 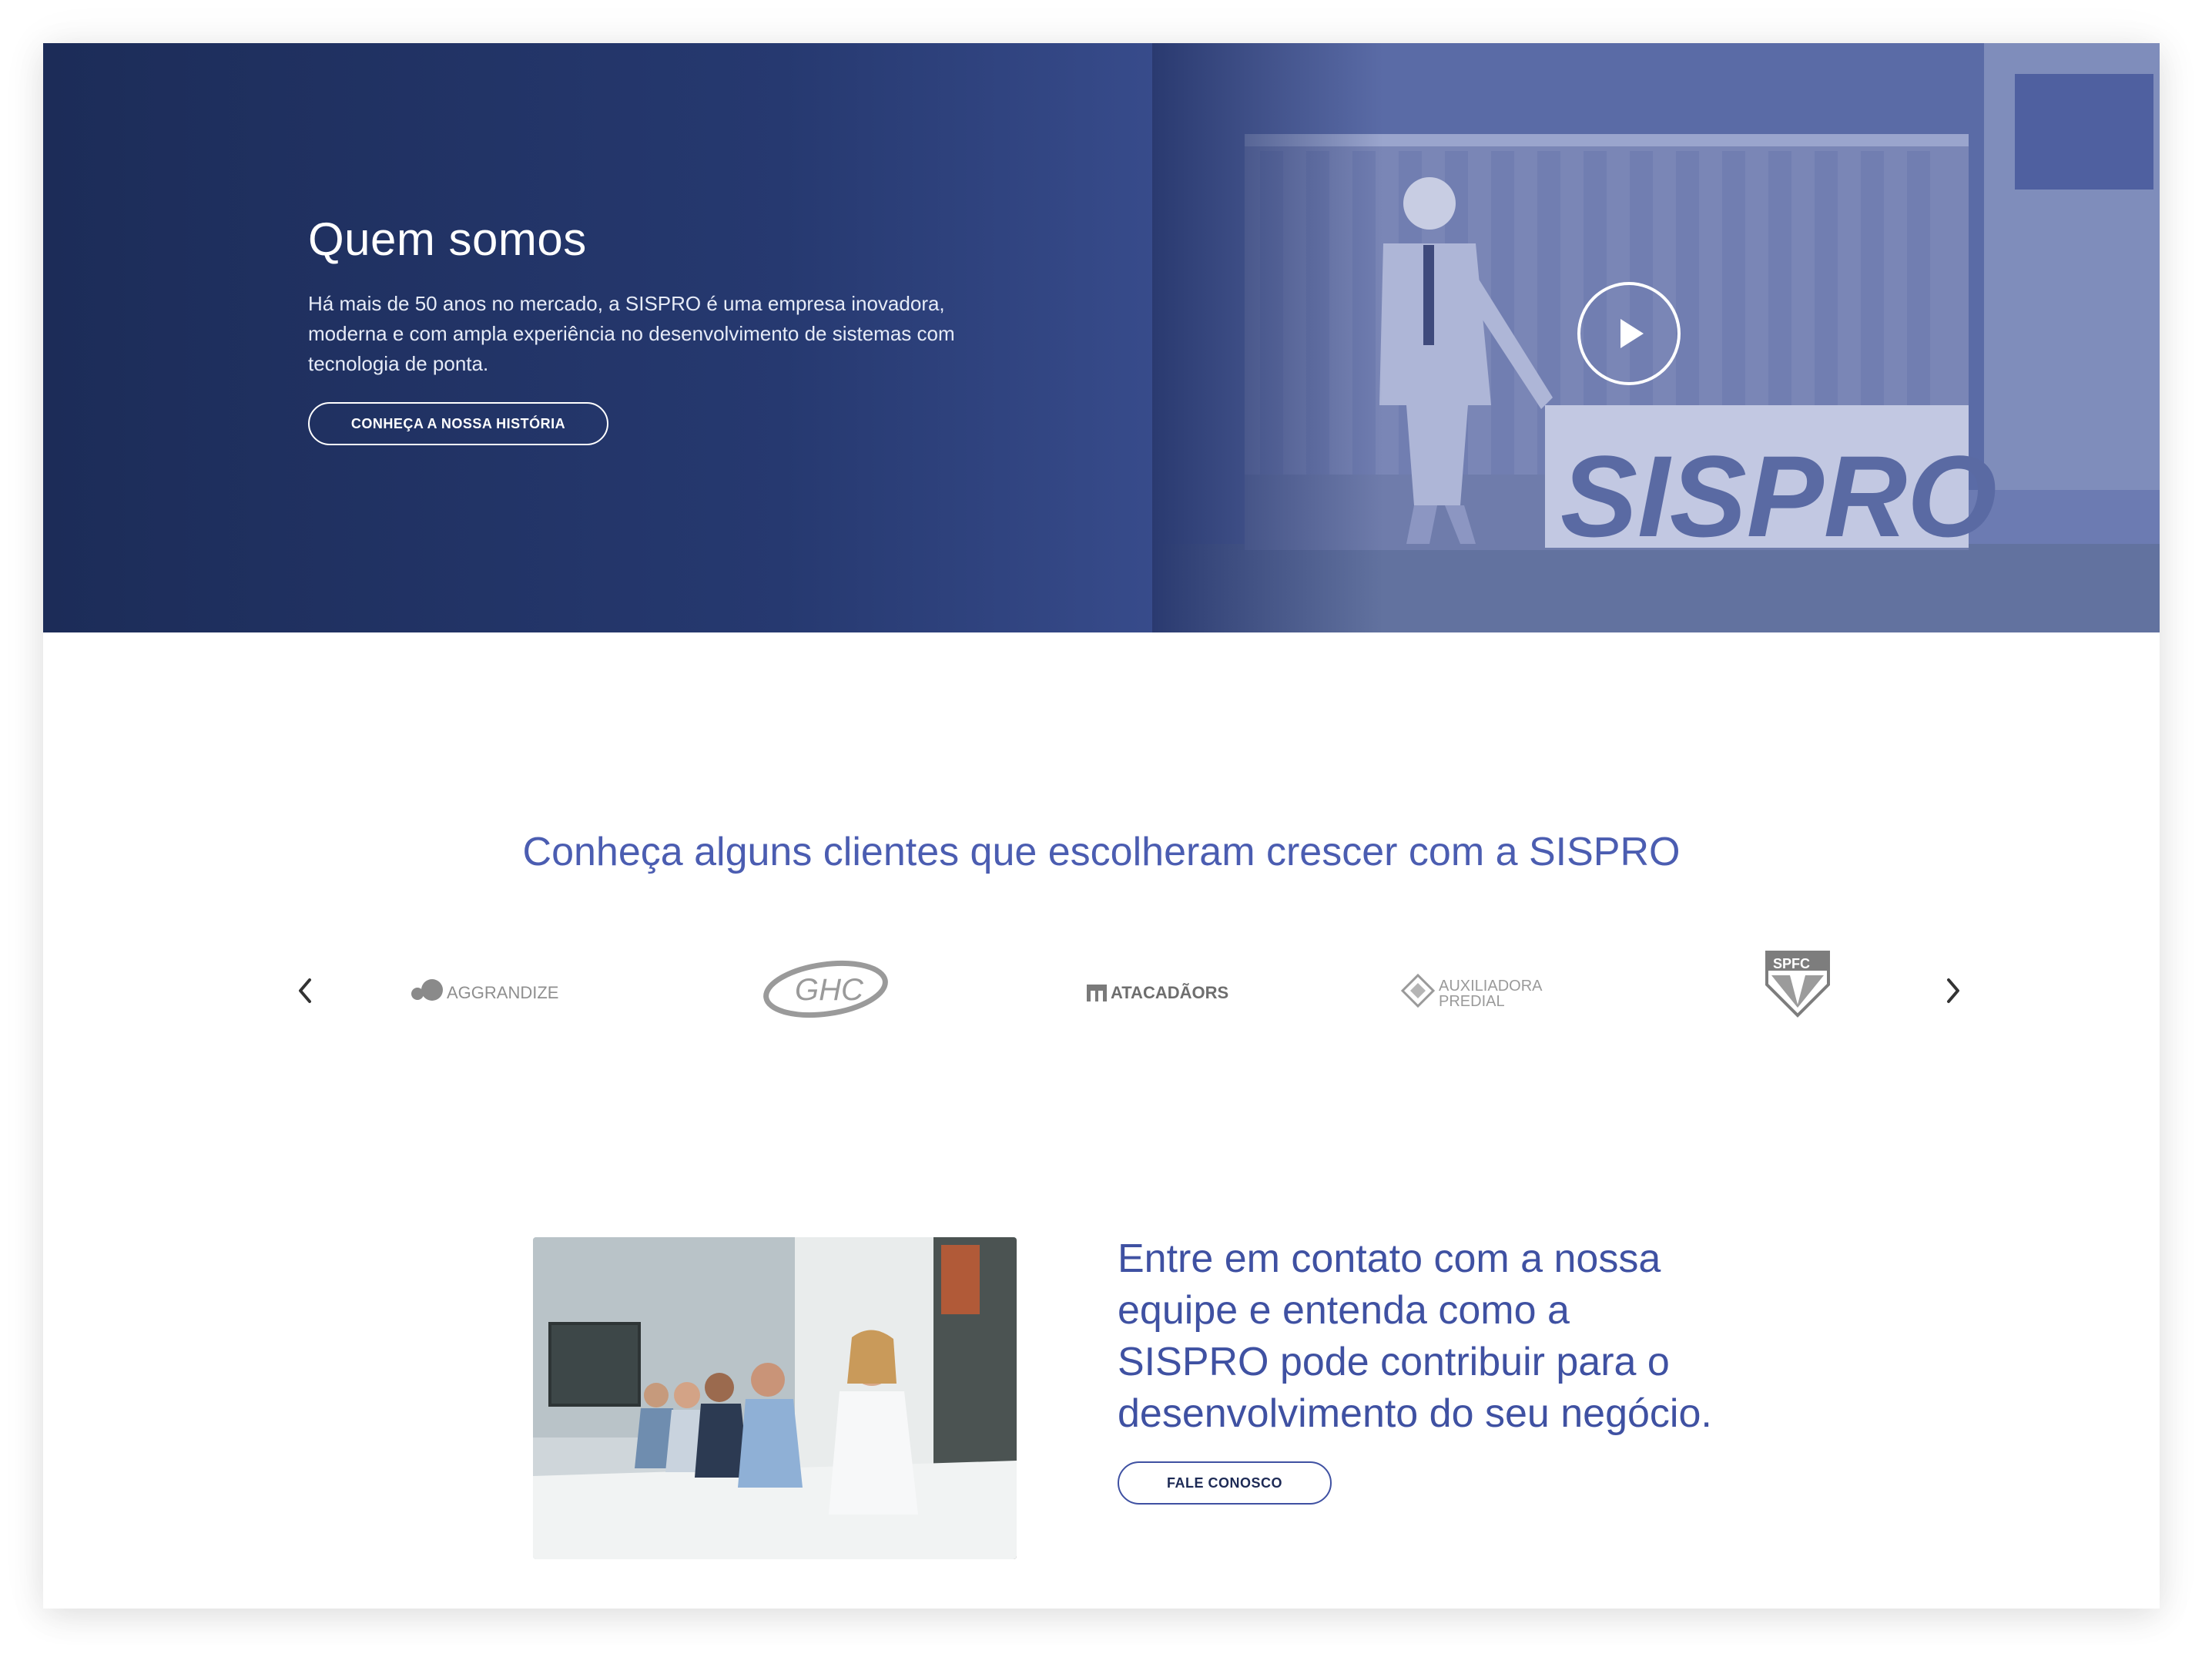 I want to click on client-logo-auxiliadora-predial: AUXILIADORA PREDIAL, so click(x=1468, y=990).